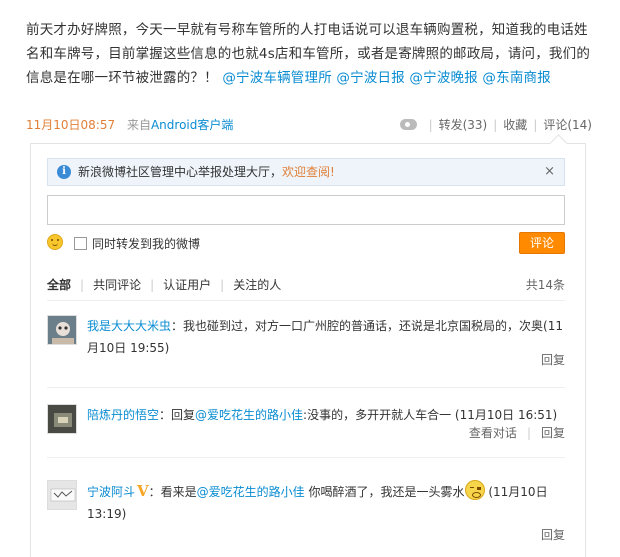 This screenshot has width=620, height=557. Describe the element at coordinates (80, 243) in the screenshot. I see `repost-checkbox` at that location.